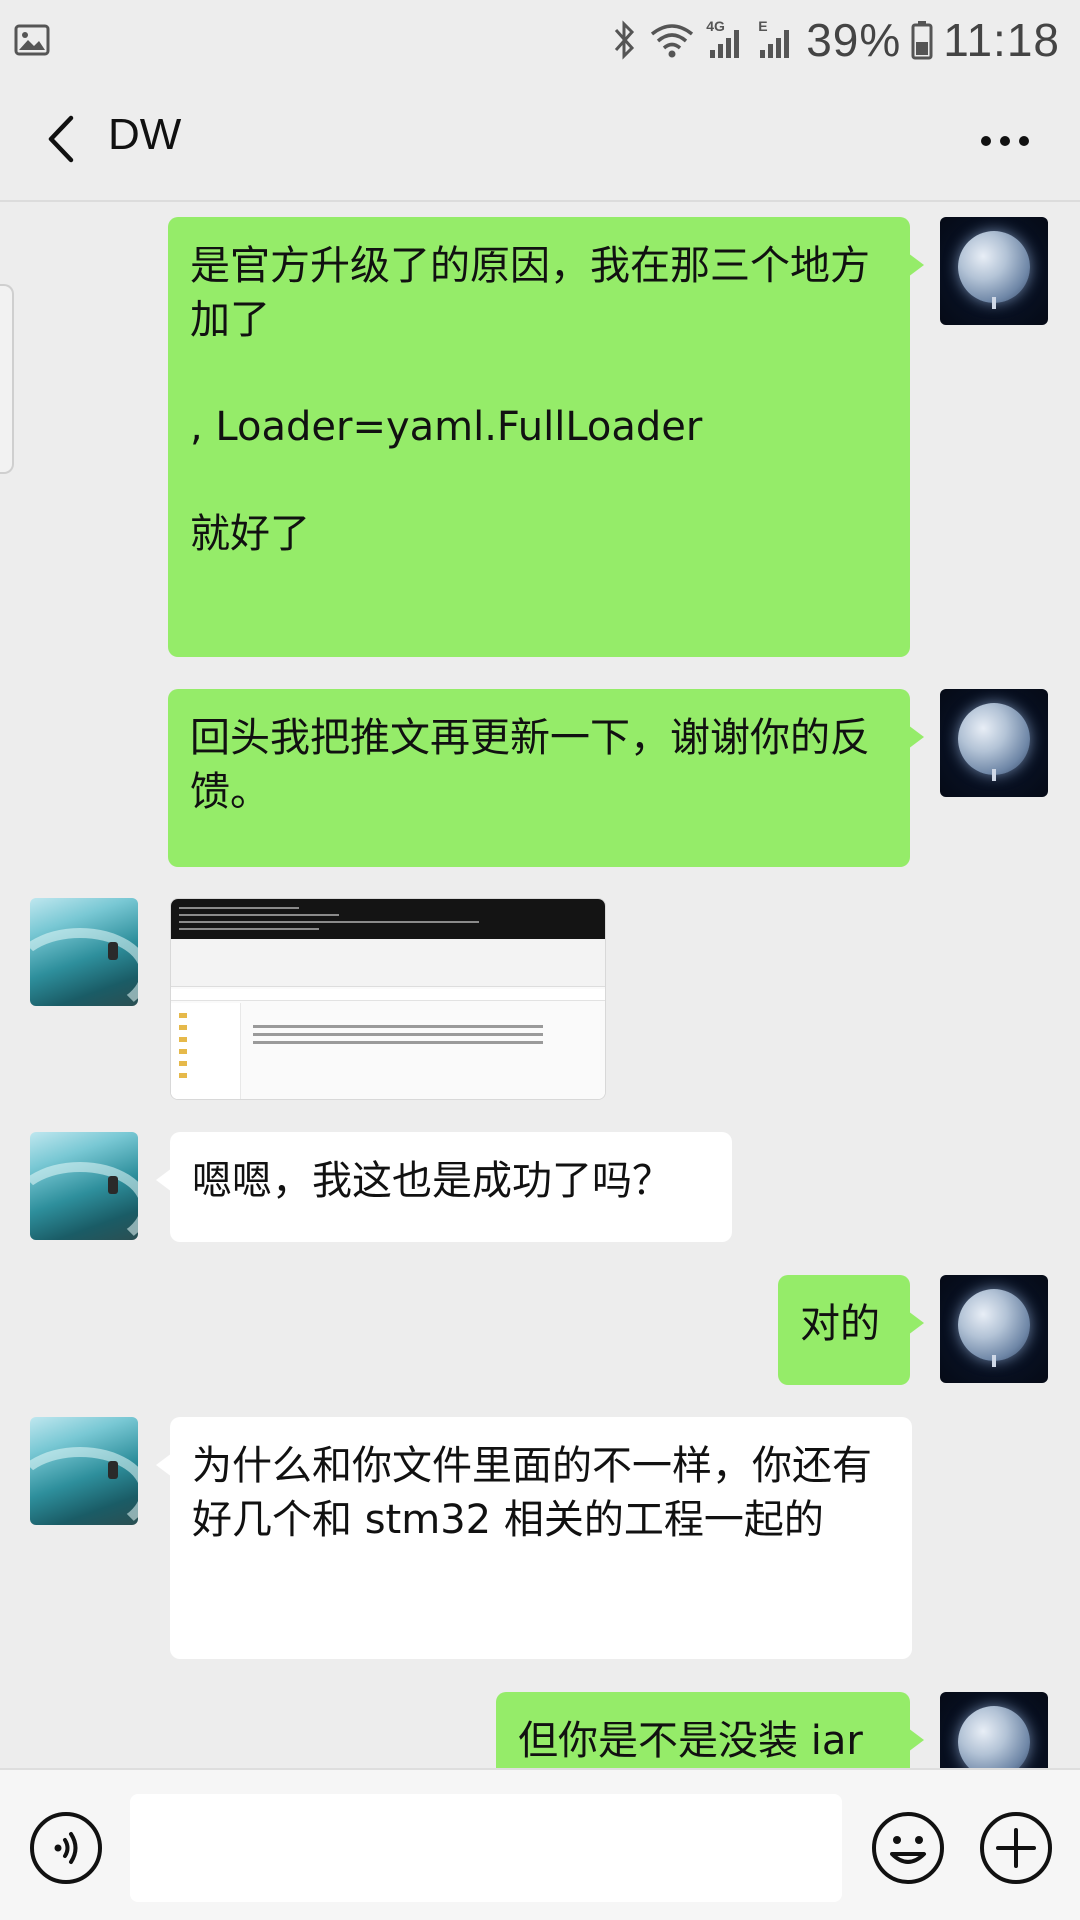 This screenshot has height=1920, width=1080. I want to click on chevron-left-icon, so click(60, 141).